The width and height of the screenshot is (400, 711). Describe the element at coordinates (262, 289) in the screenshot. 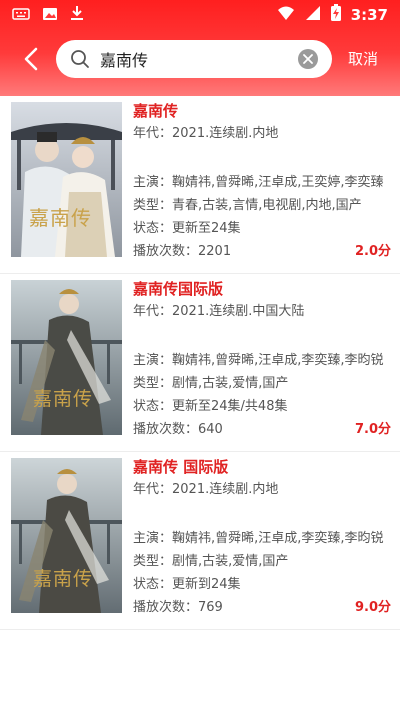

I see `result-title: 嘉南传国际版` at that location.